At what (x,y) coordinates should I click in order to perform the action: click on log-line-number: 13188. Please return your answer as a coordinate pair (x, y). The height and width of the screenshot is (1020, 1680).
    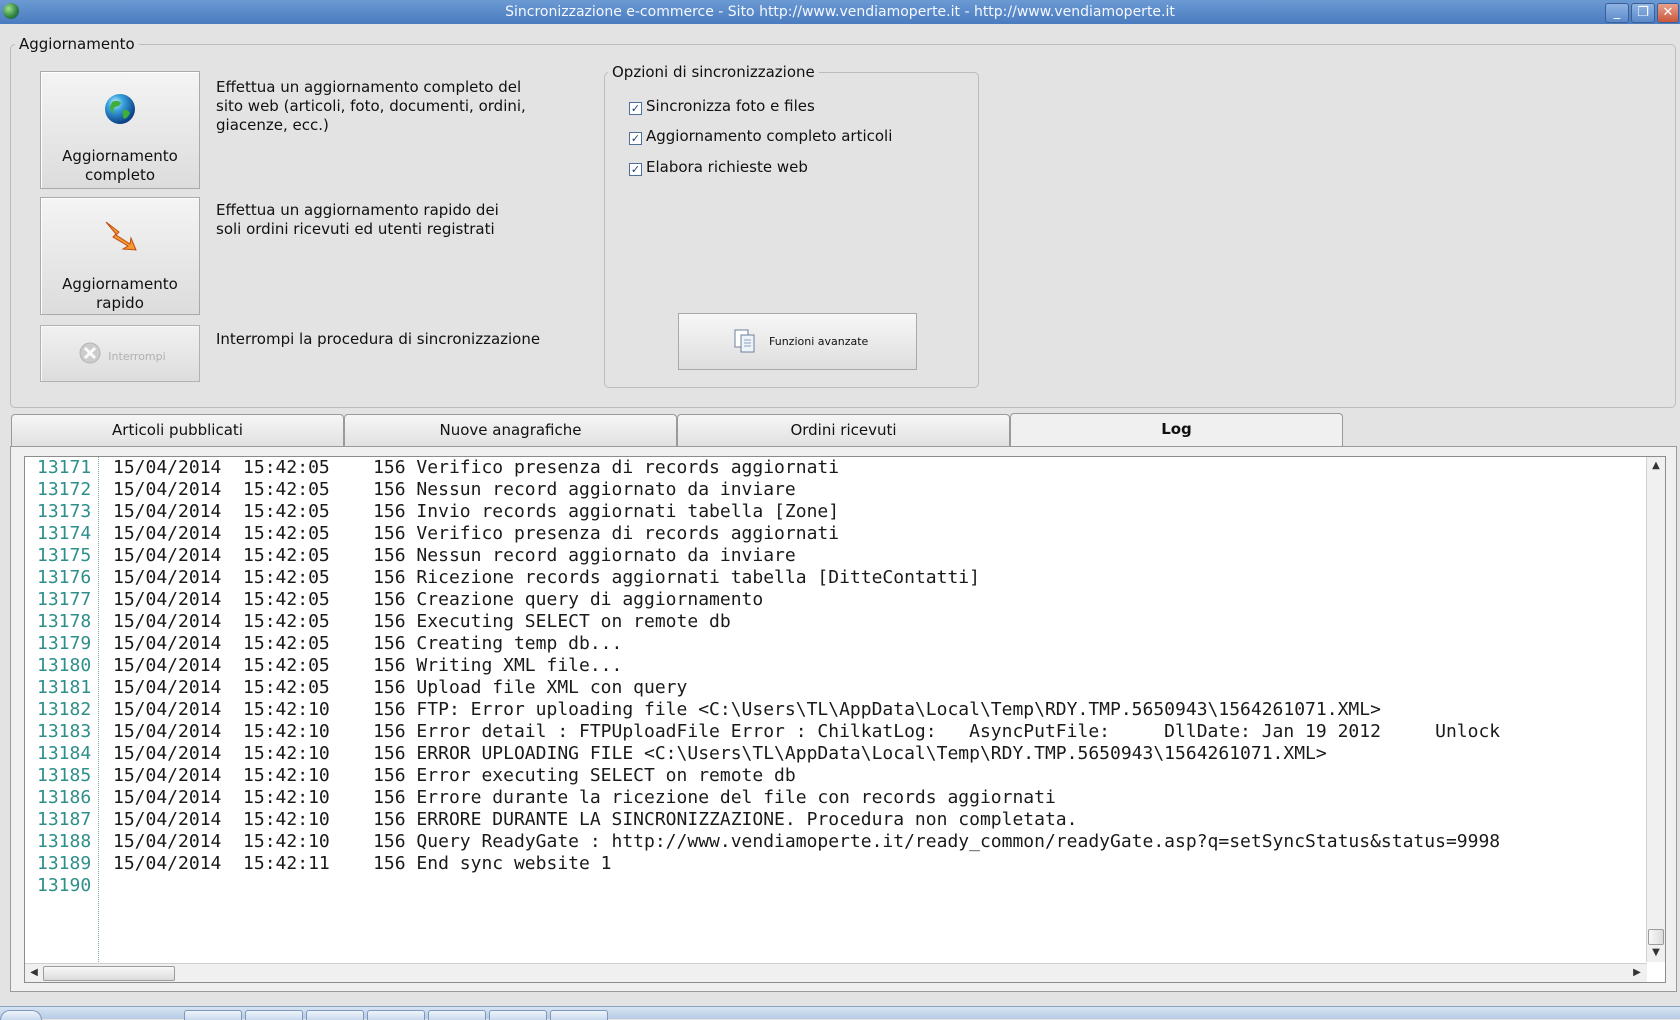
    Looking at the image, I should click on (64, 841).